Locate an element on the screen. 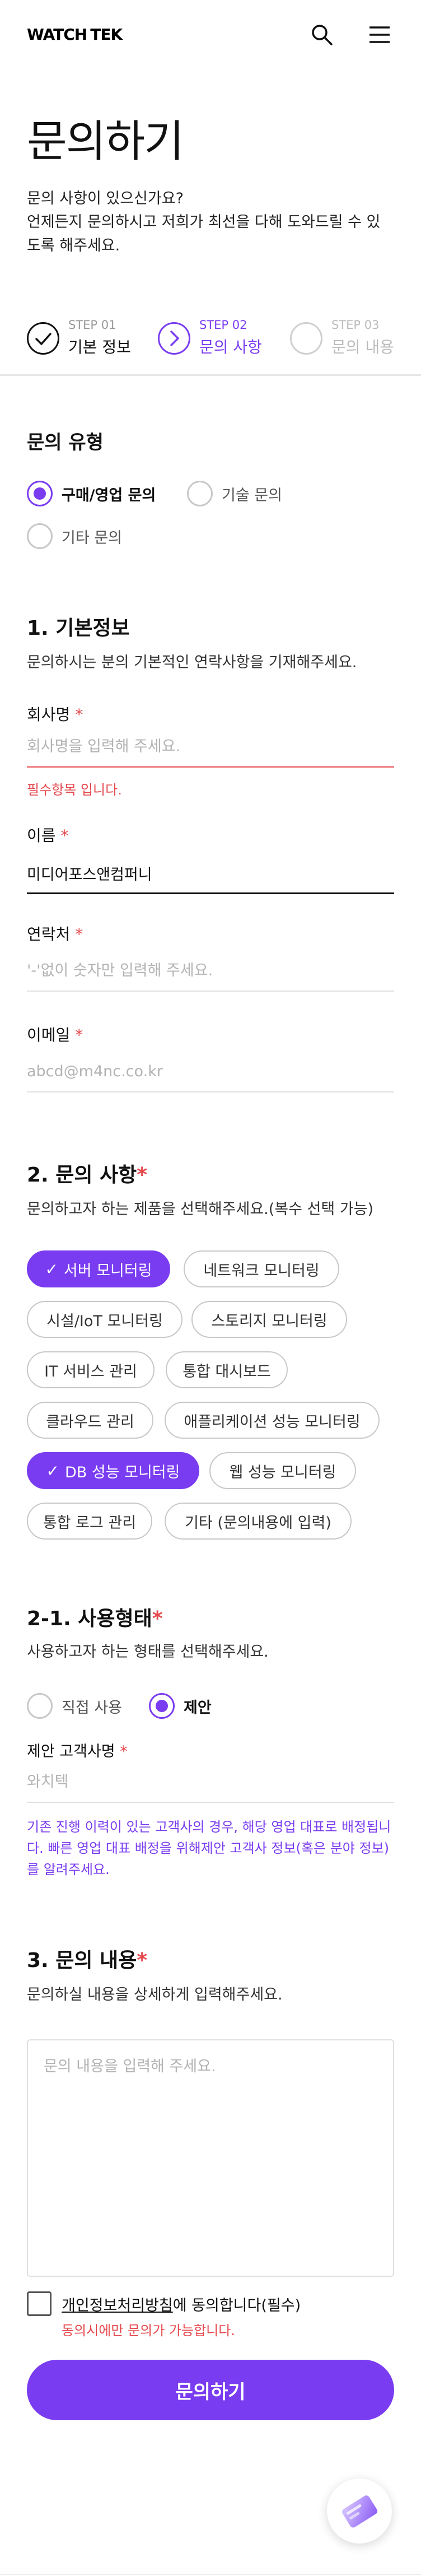  radio-other-inquiry: 기타 문의 is located at coordinates (74, 536).